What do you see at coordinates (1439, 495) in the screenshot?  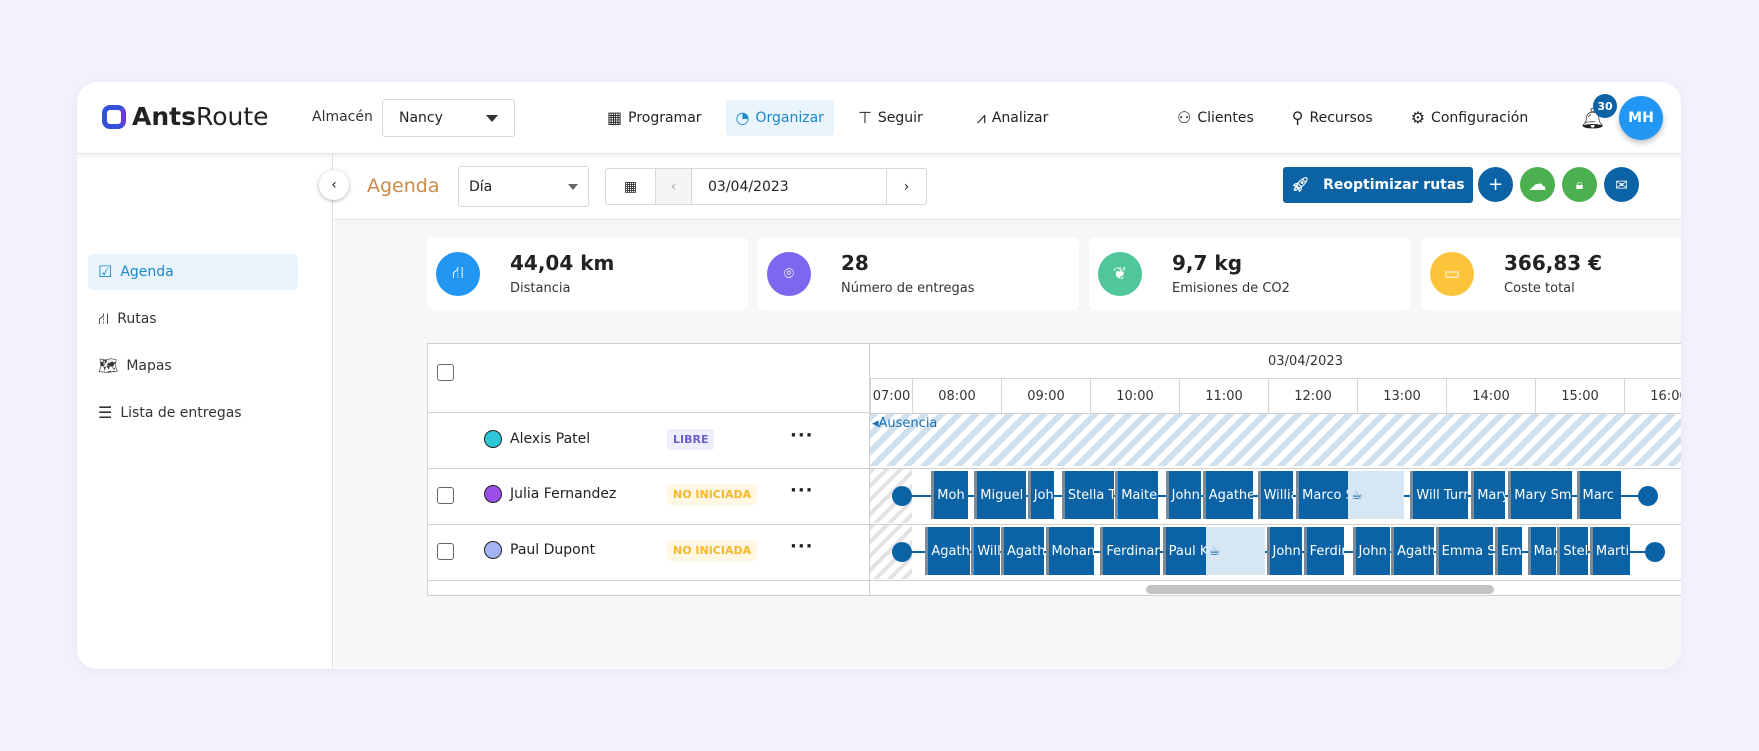 I see `delivery-block: Will Turn` at bounding box center [1439, 495].